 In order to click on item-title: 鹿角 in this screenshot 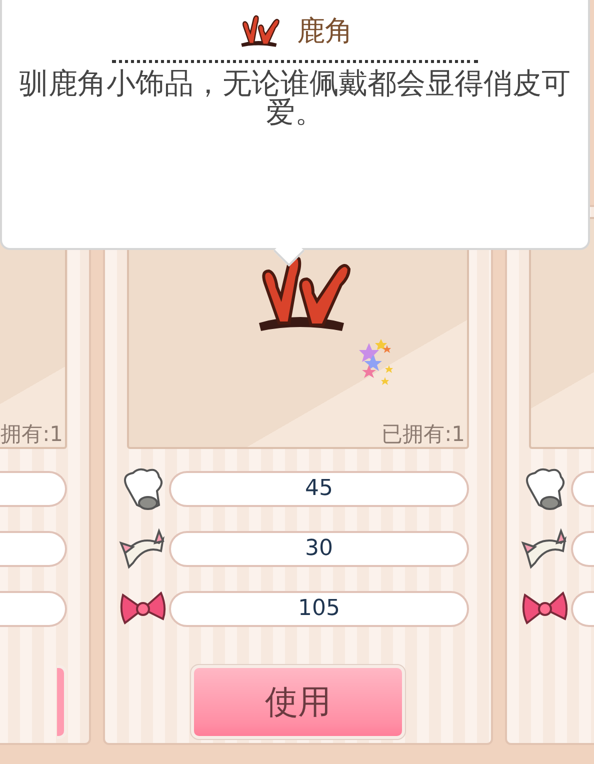, I will do `click(325, 31)`.